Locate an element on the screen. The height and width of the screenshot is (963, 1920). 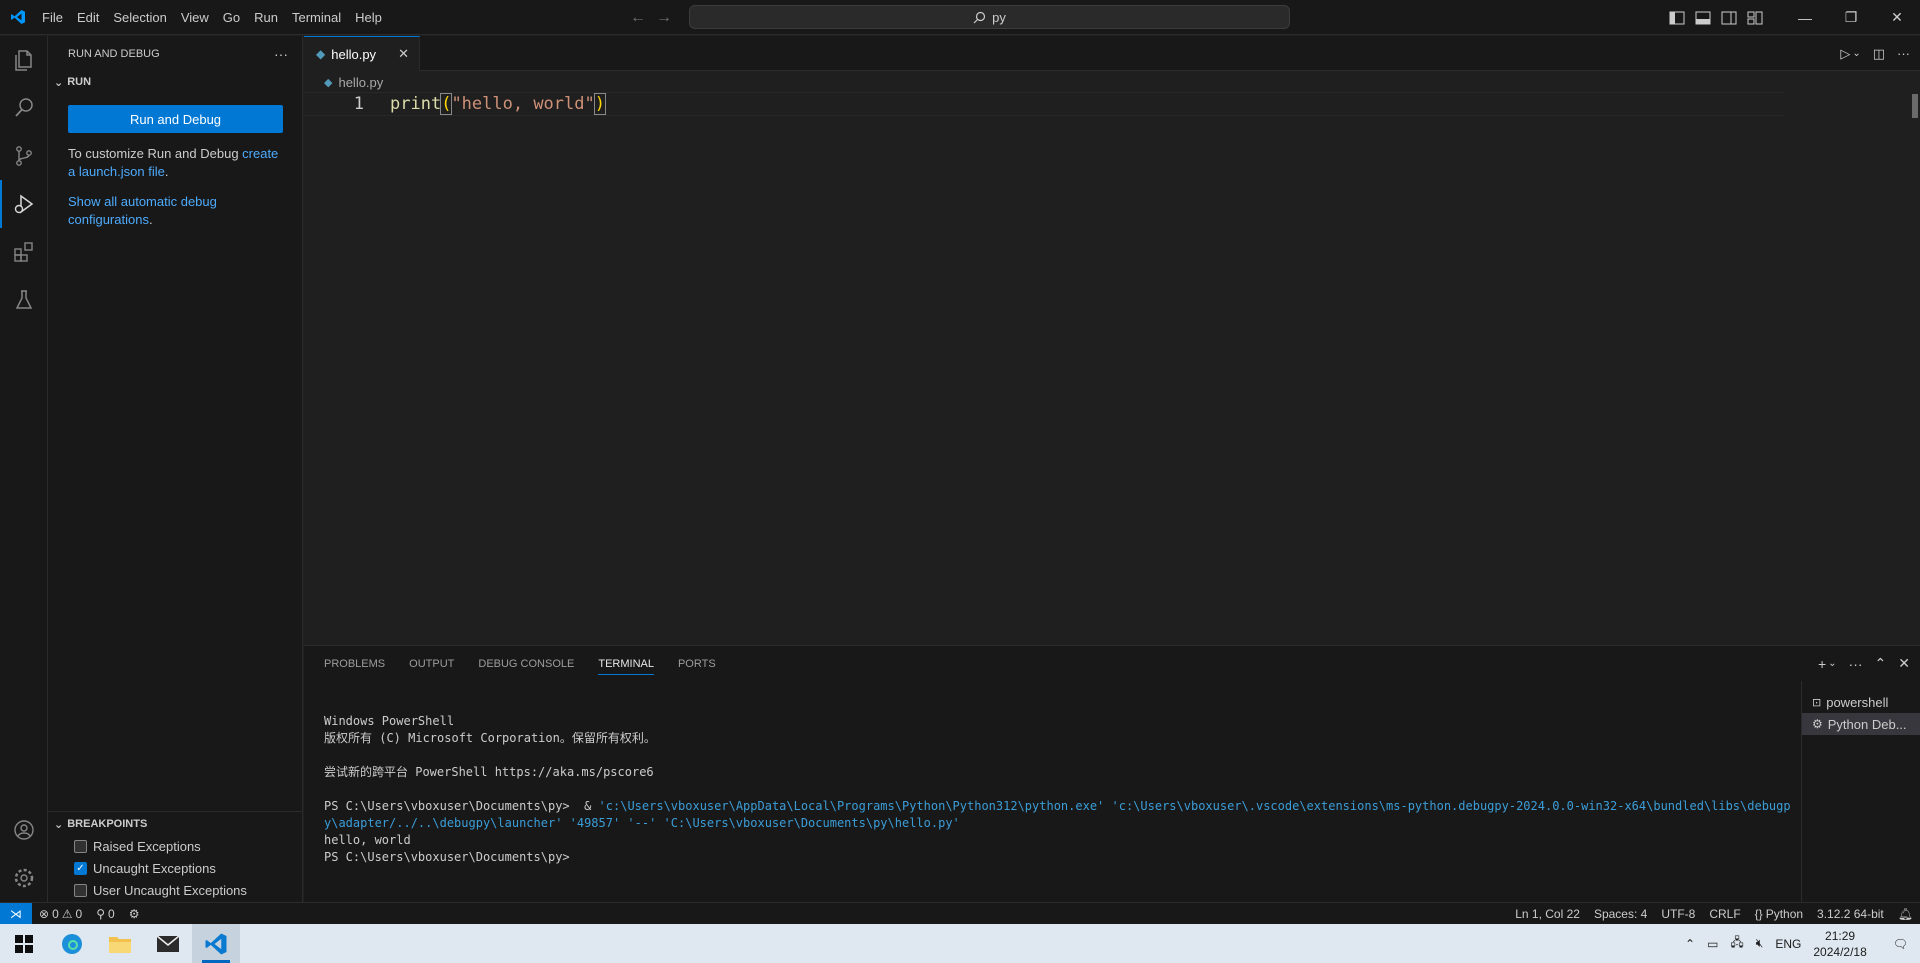
toggle-primary-sidebar-icon is located at coordinates (1677, 17).